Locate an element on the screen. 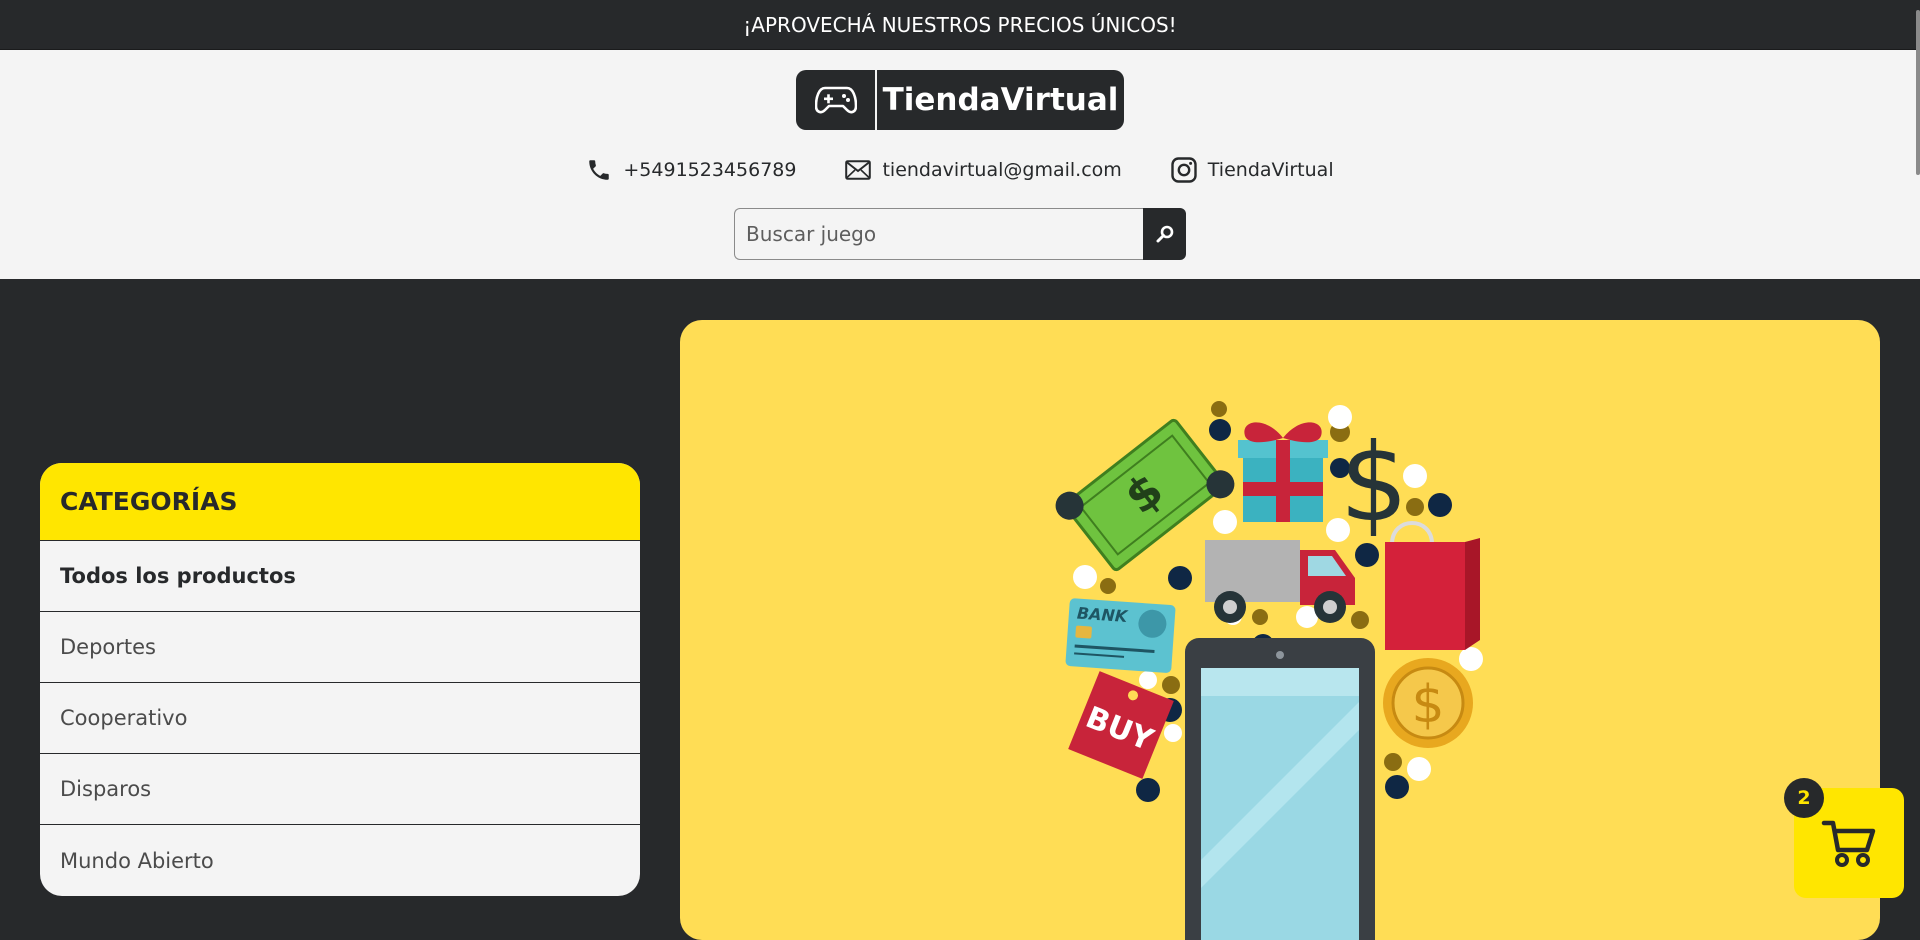  search-button is located at coordinates (1164, 234).